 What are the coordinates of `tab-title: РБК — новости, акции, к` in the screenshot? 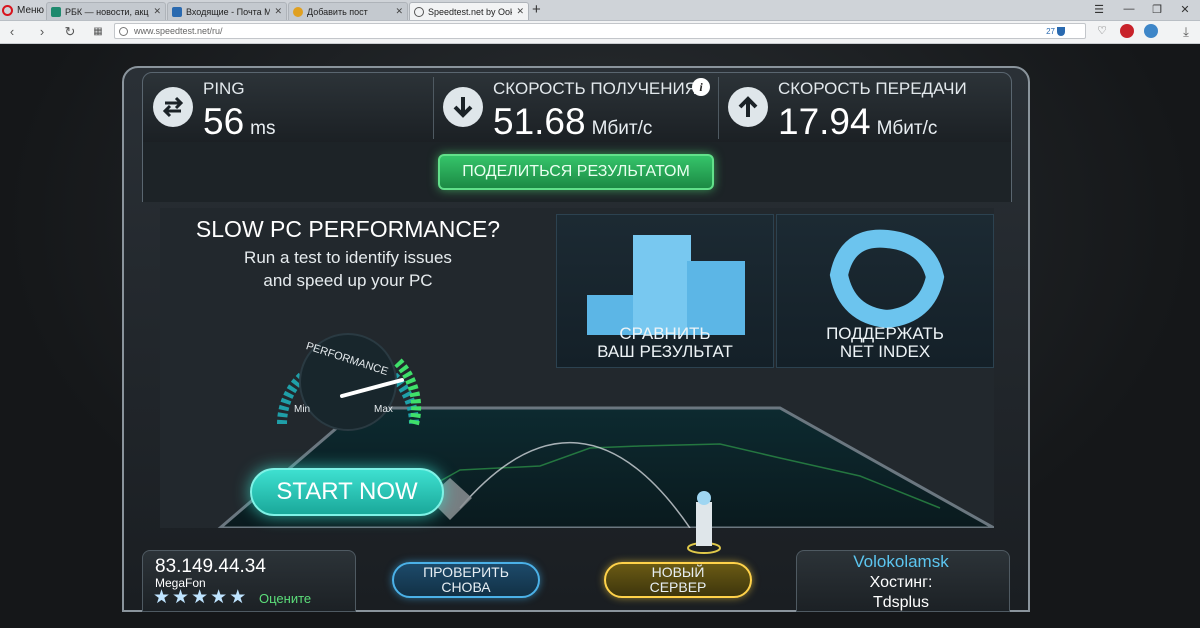 It's located at (107, 11).